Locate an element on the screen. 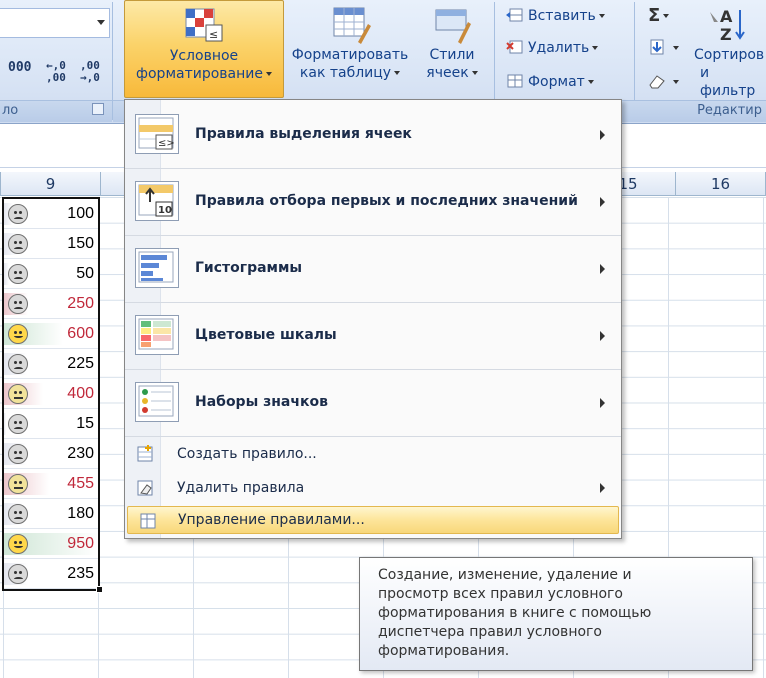 The image size is (766, 678). table-row: 230 is located at coordinates (51, 454).